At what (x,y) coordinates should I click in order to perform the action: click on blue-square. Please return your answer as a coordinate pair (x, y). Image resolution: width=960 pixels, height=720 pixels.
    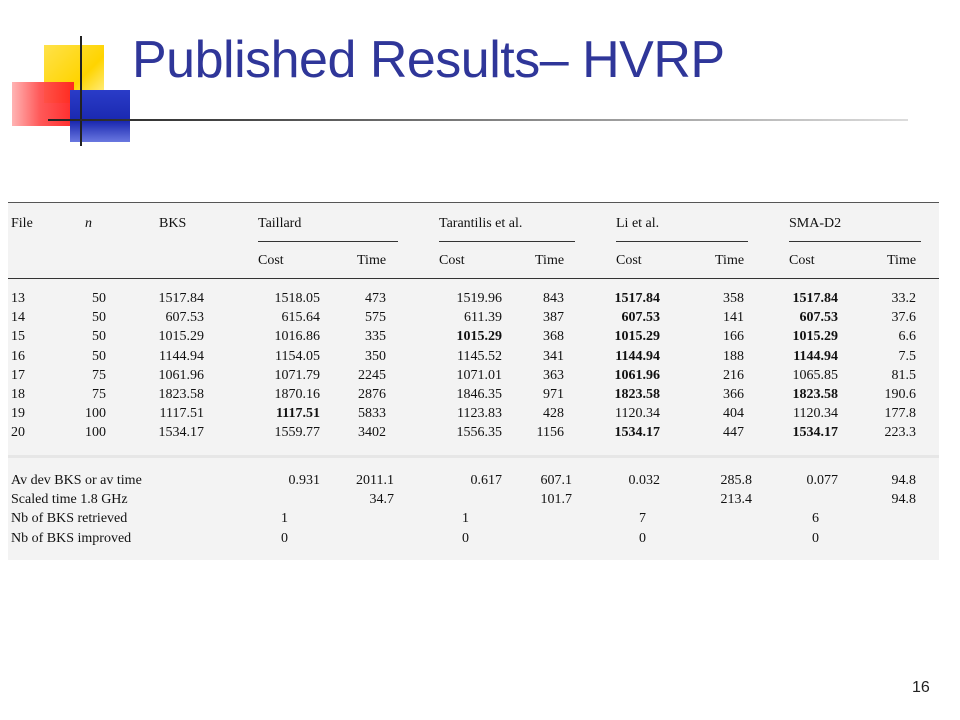
    Looking at the image, I should click on (100, 116).